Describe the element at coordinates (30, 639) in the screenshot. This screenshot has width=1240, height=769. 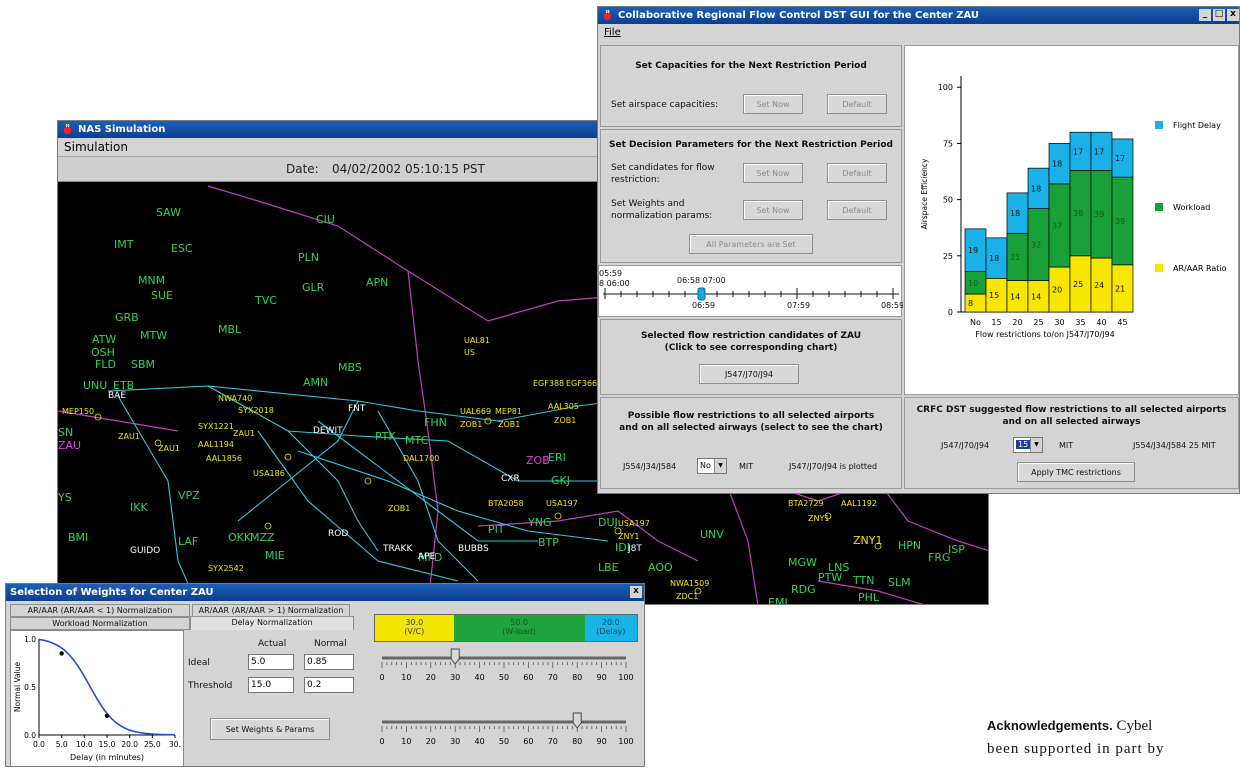
I see `curve-y-tick-label: 1.0` at that location.